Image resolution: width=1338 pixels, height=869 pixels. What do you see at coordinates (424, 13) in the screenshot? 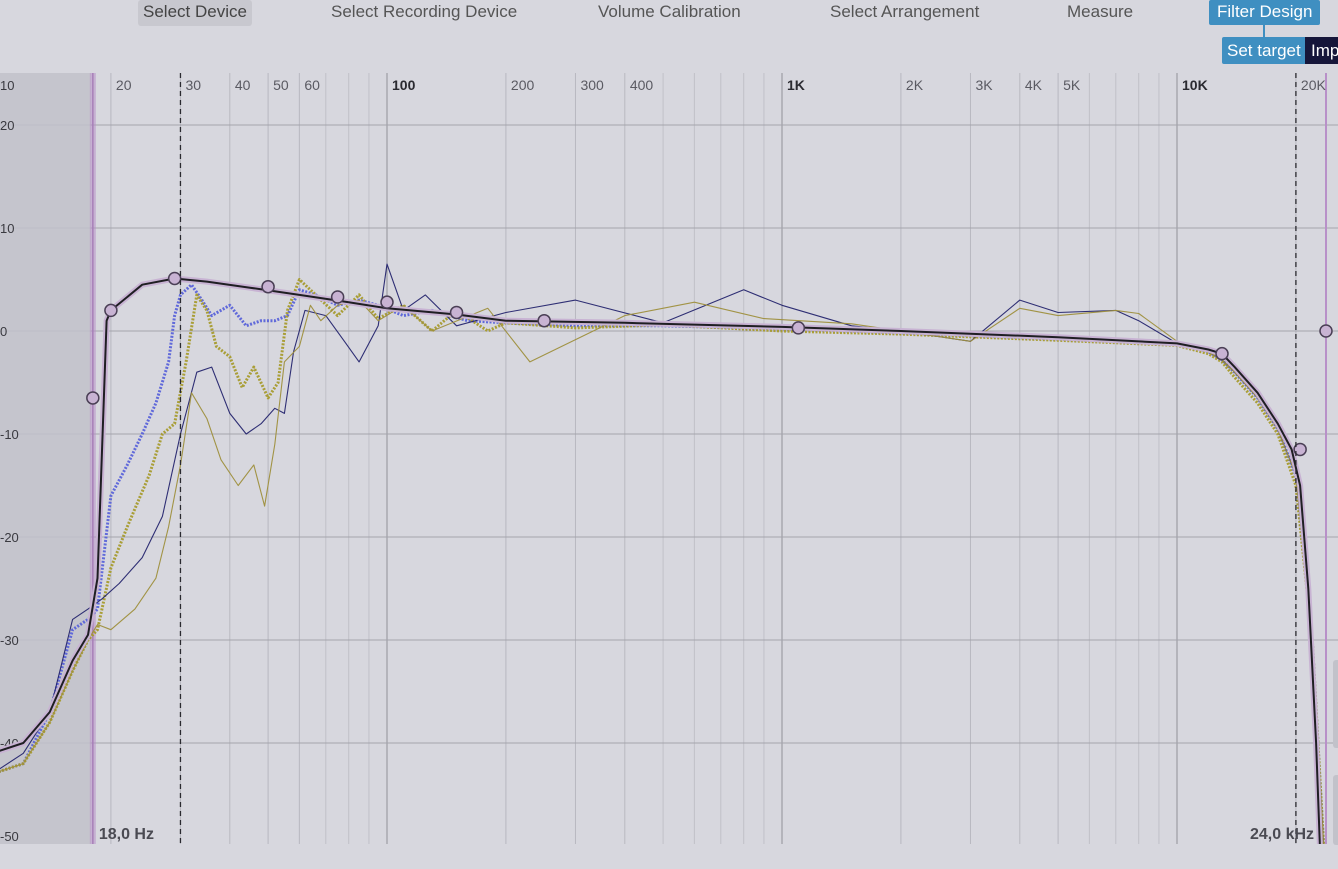
I see `tab-select-recording-device: Select Recording Device` at bounding box center [424, 13].